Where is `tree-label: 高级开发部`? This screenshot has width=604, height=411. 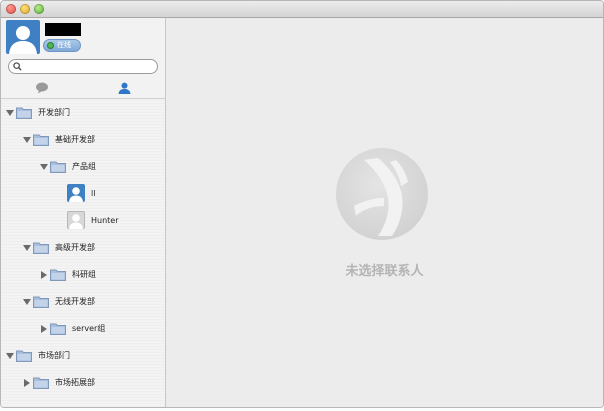 tree-label: 高级开发部 is located at coordinates (75, 247).